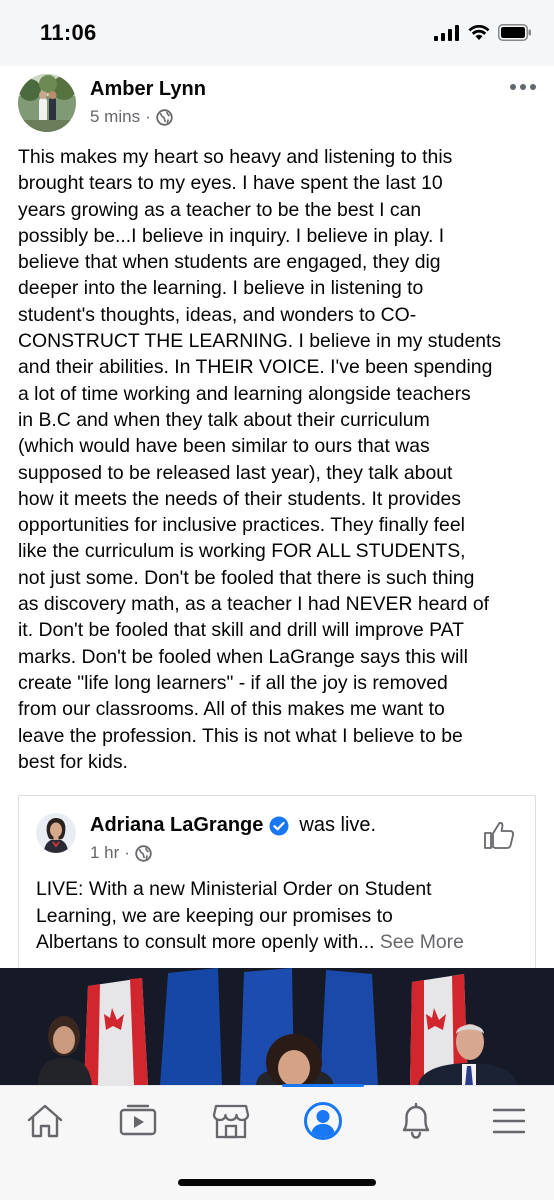 This screenshot has width=554, height=1200. I want to click on active-tab-indicator, so click(323, 1085).